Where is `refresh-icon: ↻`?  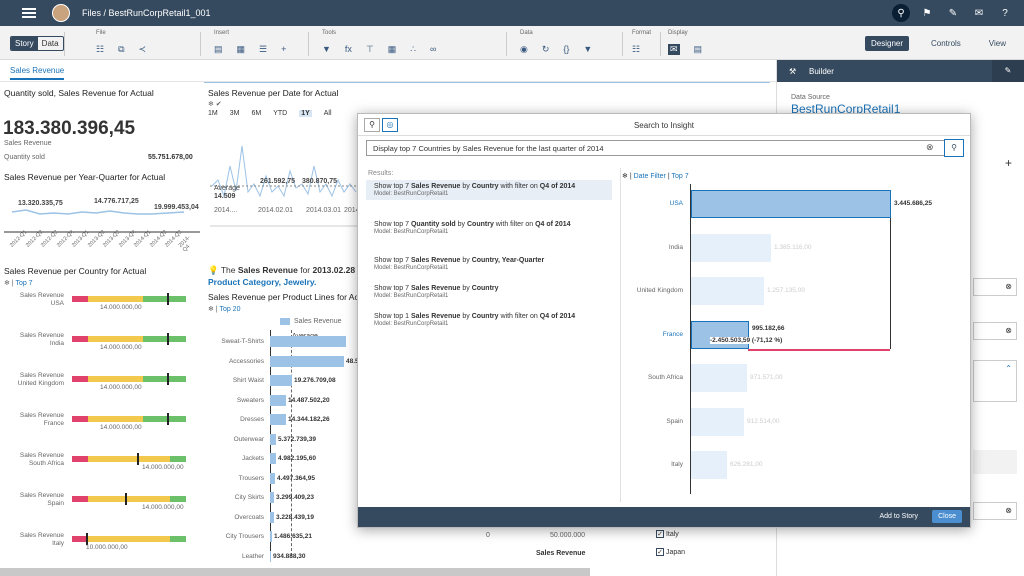
refresh-icon: ↻ is located at coordinates (546, 49).